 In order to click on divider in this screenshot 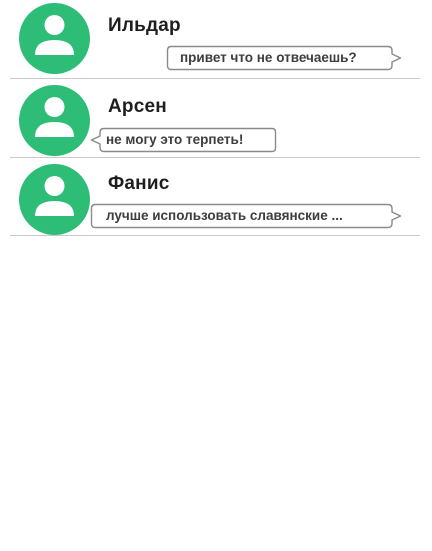, I will do `click(215, 235)`.